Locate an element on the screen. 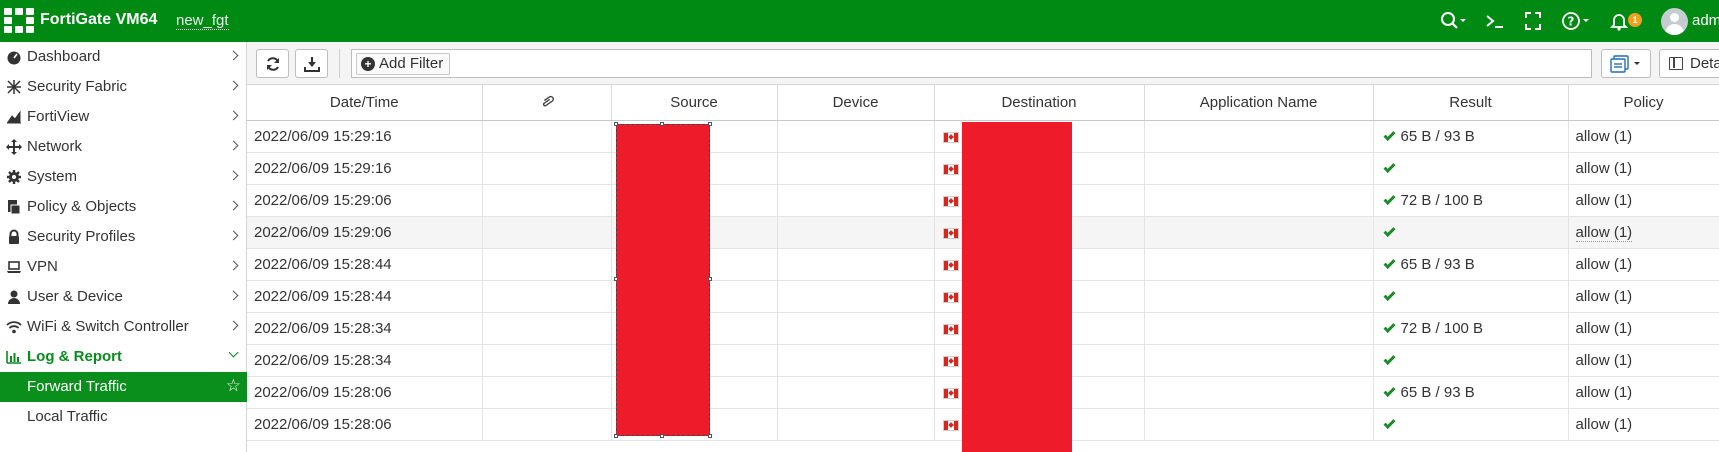 This screenshot has width=1719, height=452. filter-bar: + Add Filter is located at coordinates (971, 63).